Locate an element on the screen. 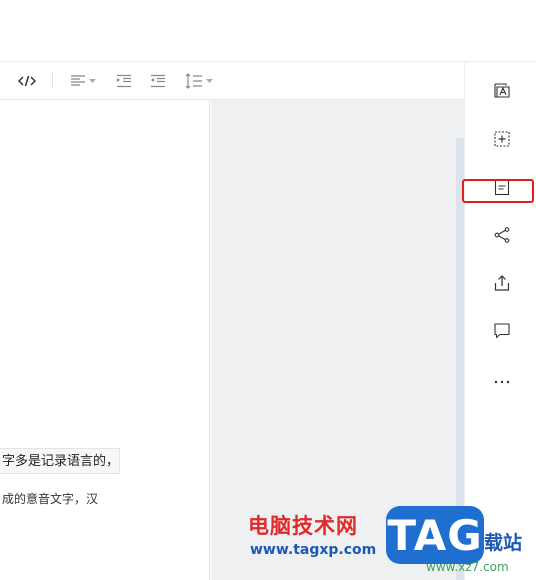 The image size is (536, 580). export-button is located at coordinates (502, 285).